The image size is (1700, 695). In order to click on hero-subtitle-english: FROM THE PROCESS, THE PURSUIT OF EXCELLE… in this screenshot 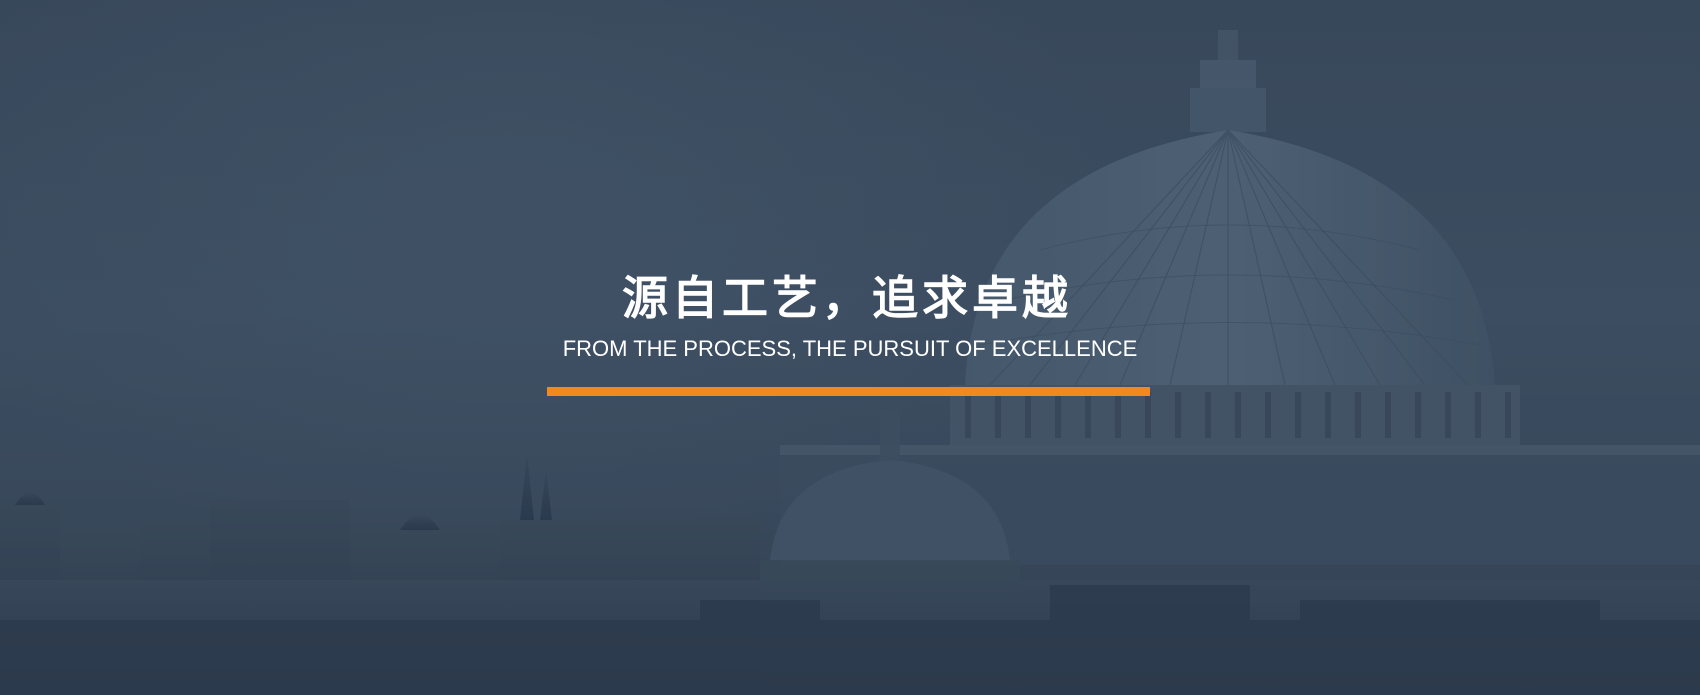, I will do `click(850, 348)`.